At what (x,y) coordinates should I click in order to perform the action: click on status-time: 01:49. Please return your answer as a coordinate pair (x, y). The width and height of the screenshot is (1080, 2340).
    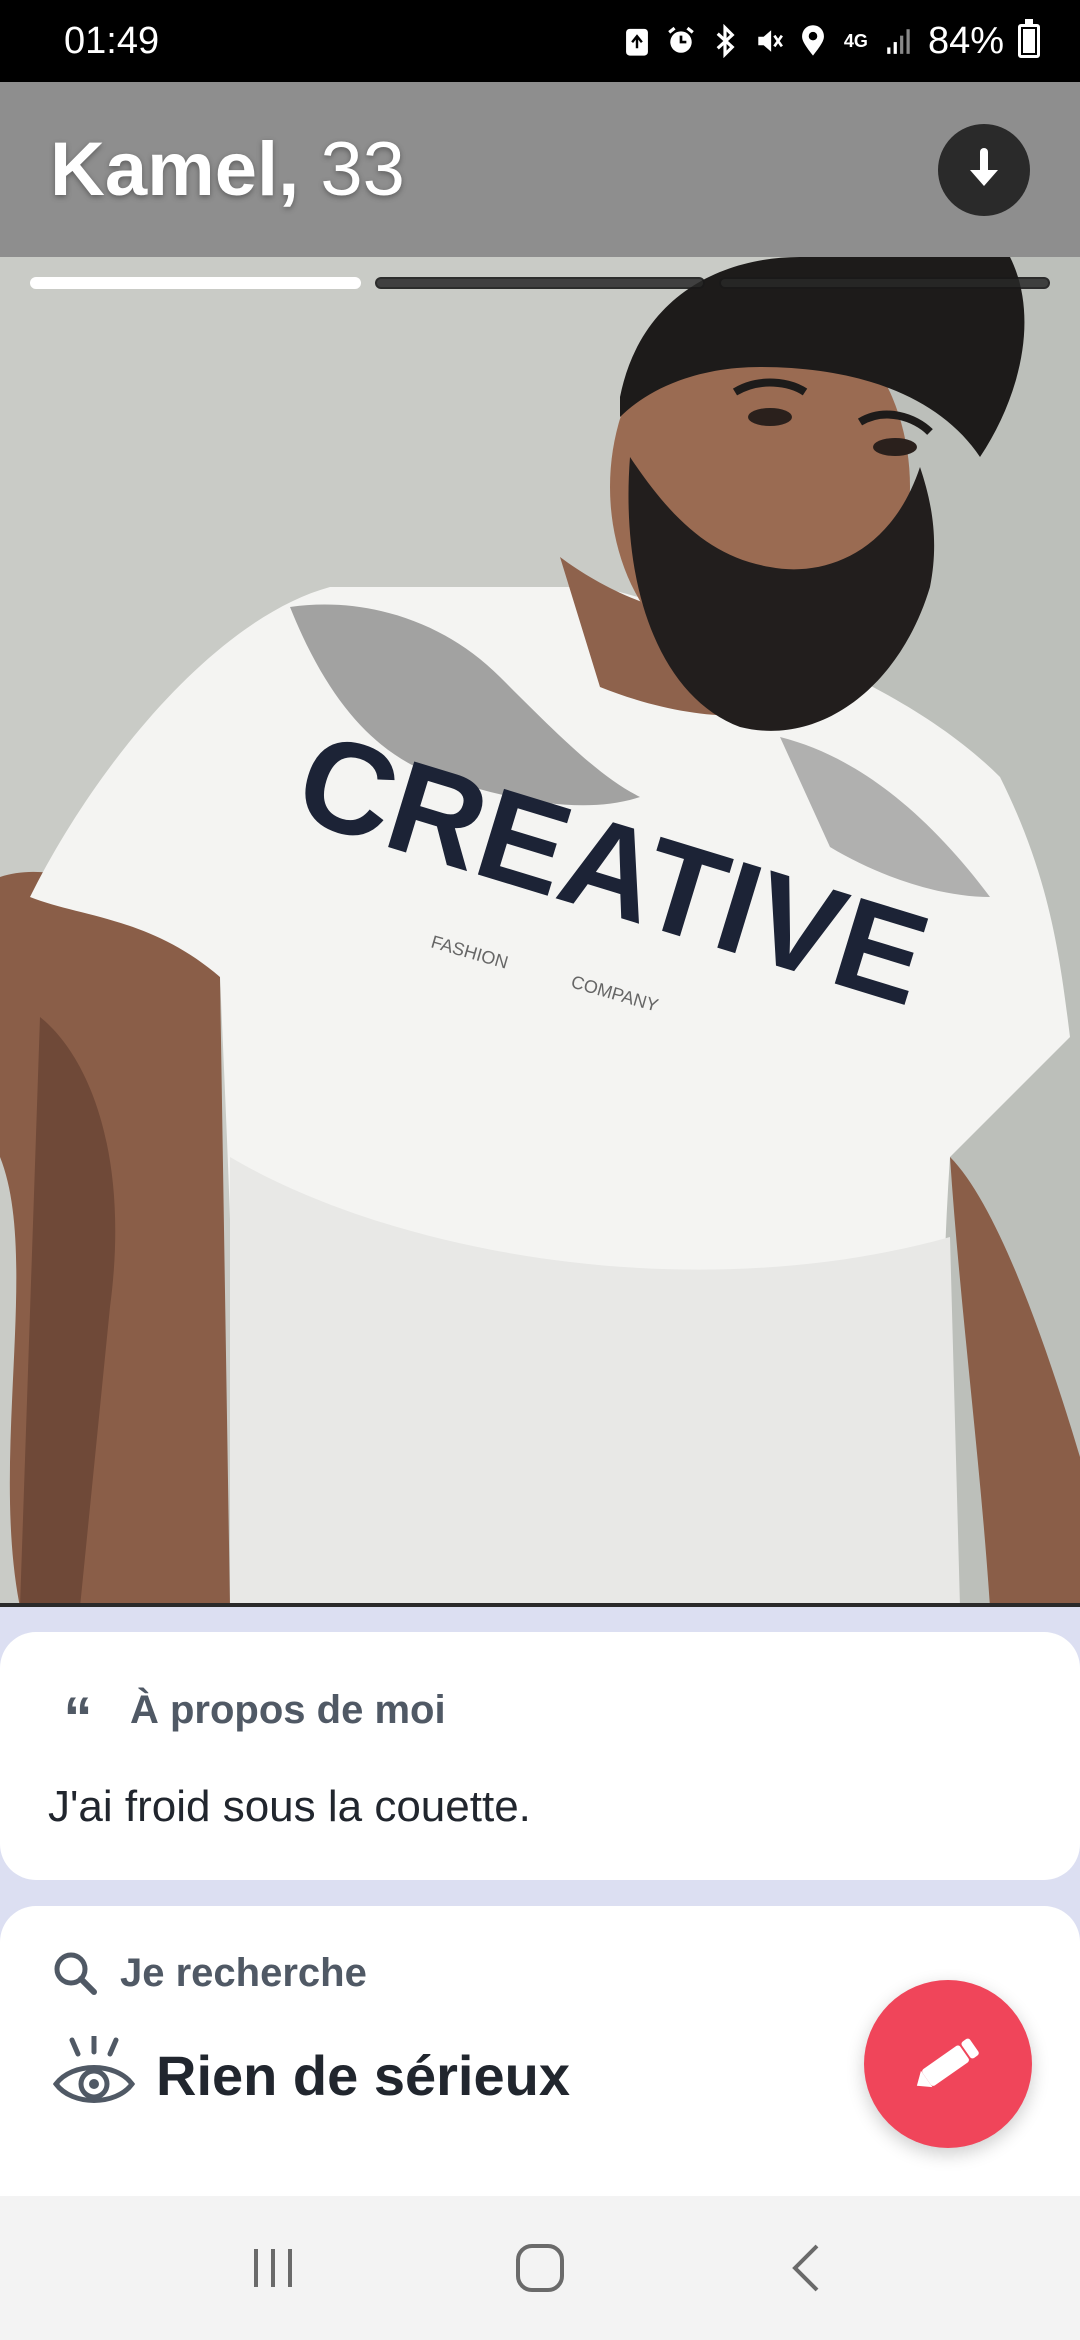
    Looking at the image, I should click on (112, 40).